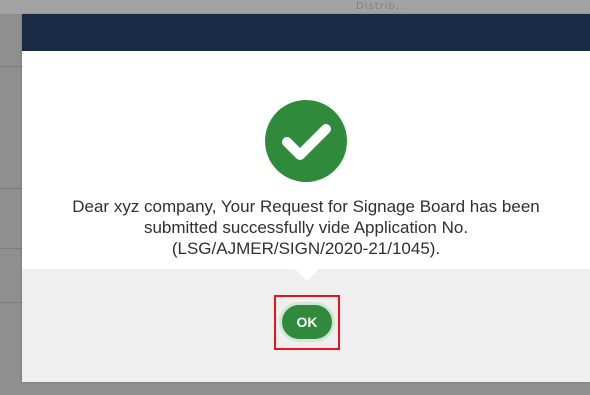  Describe the element at coordinates (307, 322) in the screenshot. I see `ok-button: OK` at that location.